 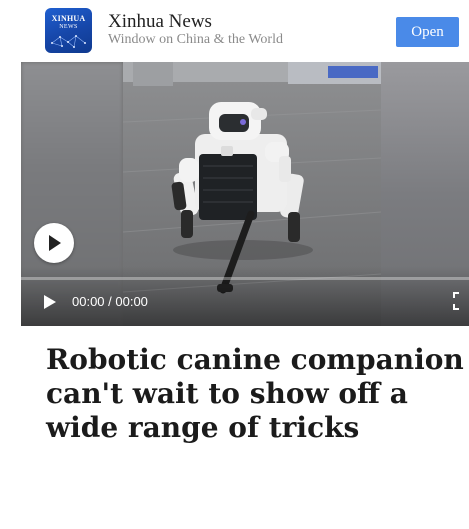 I want to click on control-play-button, so click(x=50, y=303).